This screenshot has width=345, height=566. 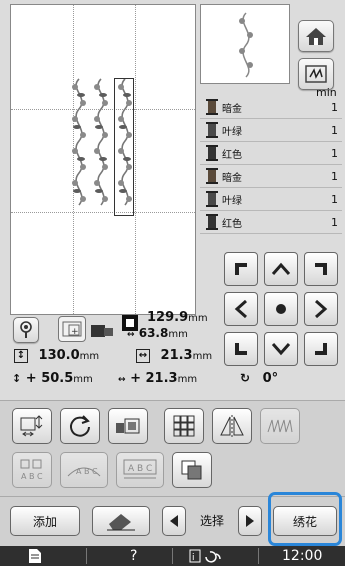 I want to click on array-button, so click(x=184, y=426).